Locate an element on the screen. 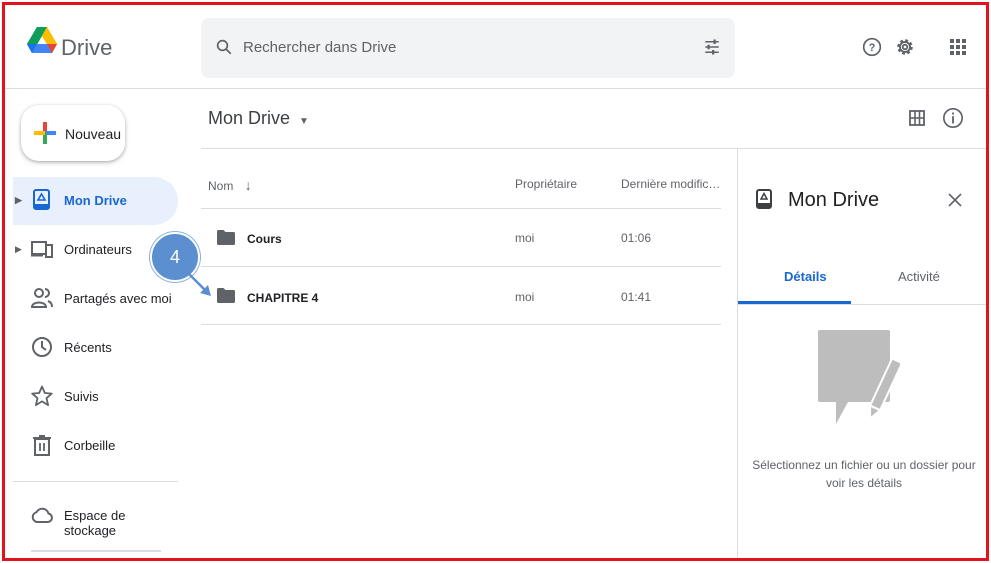 The image size is (991, 563). storage-progress-bar is located at coordinates (96, 551).